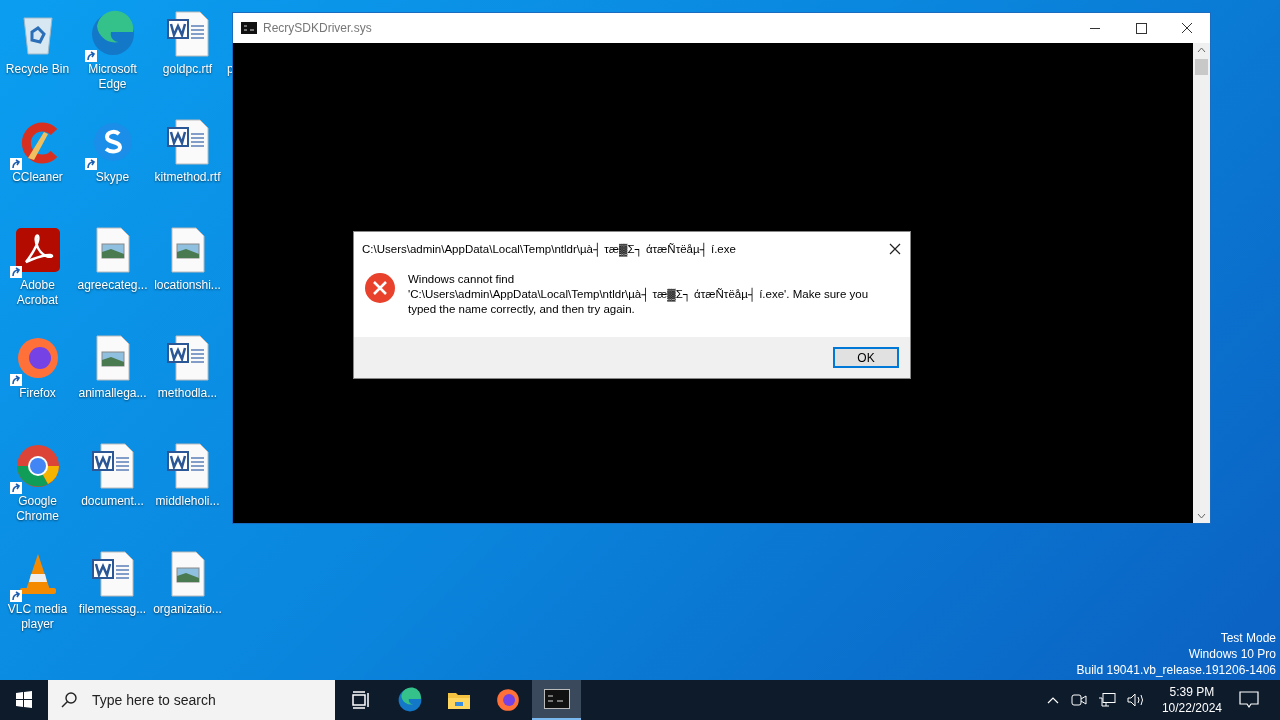 The image size is (1280, 720). I want to click on desktop-icon: Firefox, so click(37, 384).